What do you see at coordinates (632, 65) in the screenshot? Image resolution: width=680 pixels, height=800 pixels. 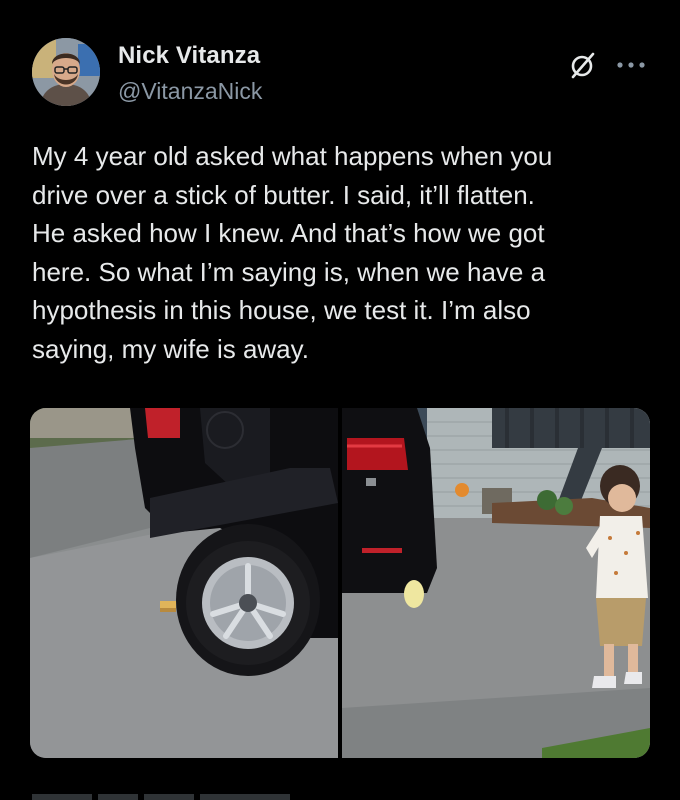 I see `more-horizontal-icon` at bounding box center [632, 65].